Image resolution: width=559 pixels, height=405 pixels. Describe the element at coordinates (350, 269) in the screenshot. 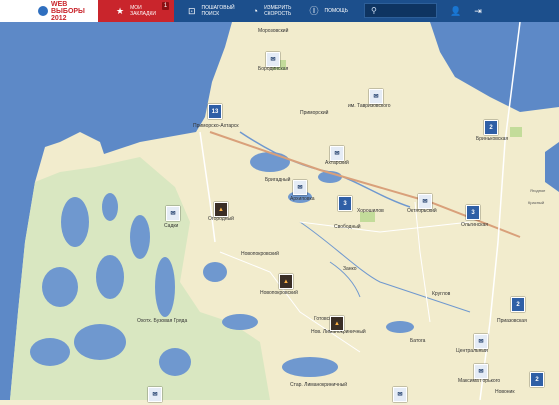

I see `place-zanko: Занко` at that location.